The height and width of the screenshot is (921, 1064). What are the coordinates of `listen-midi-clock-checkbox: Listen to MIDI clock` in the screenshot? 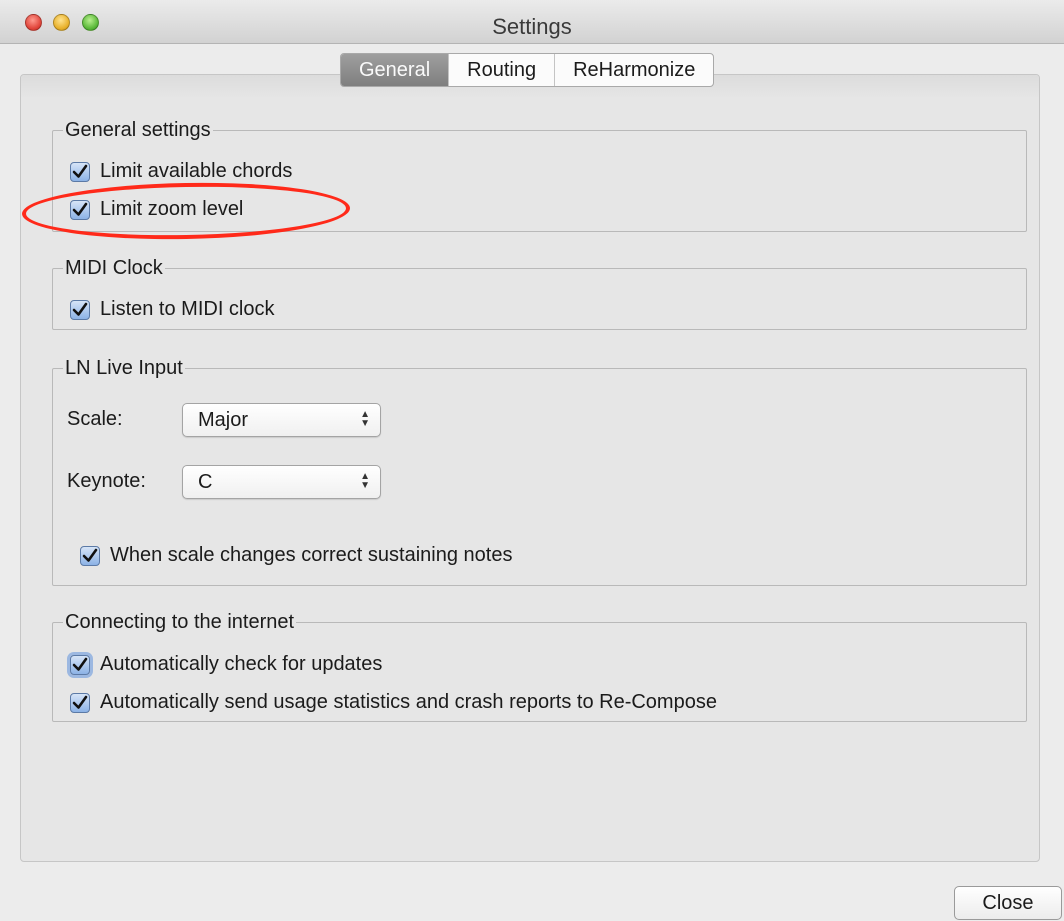 It's located at (172, 309).